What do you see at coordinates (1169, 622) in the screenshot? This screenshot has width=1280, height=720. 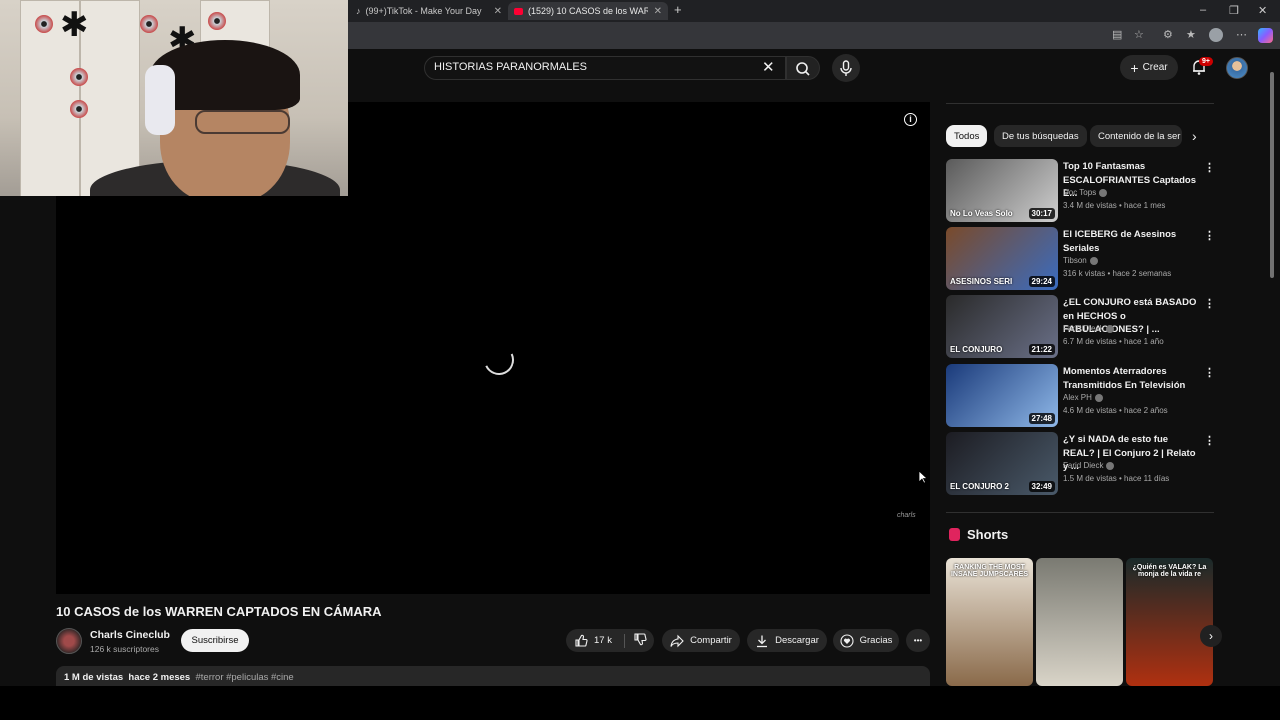 I see `short-video: ¿Quién es VALAK? La monja de la vida re` at bounding box center [1169, 622].